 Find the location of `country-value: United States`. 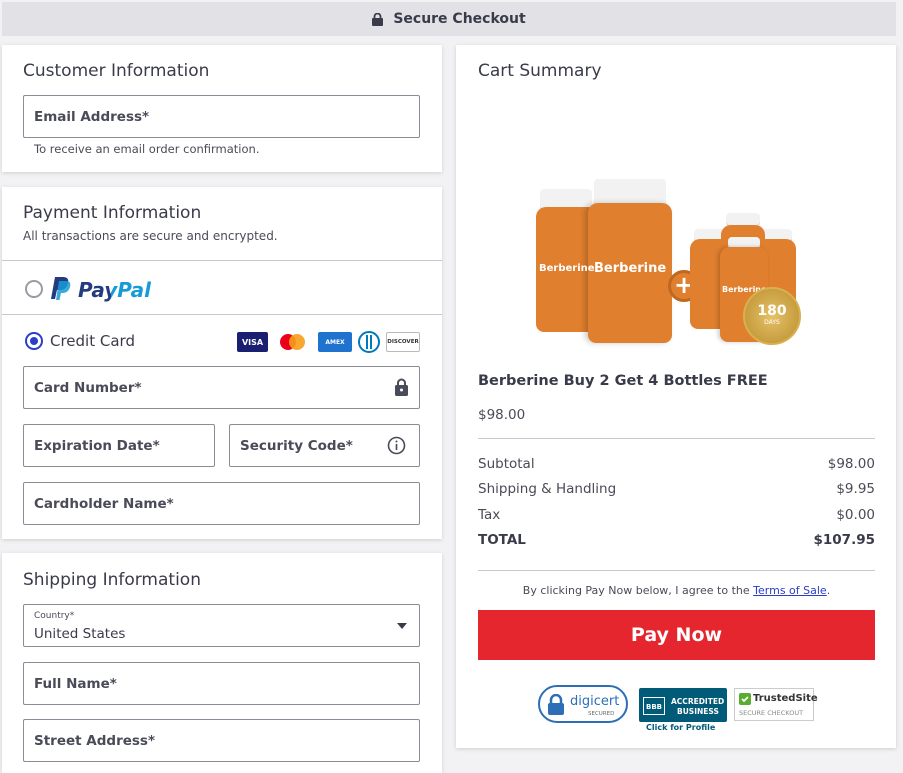

country-value: United States is located at coordinates (80, 634).